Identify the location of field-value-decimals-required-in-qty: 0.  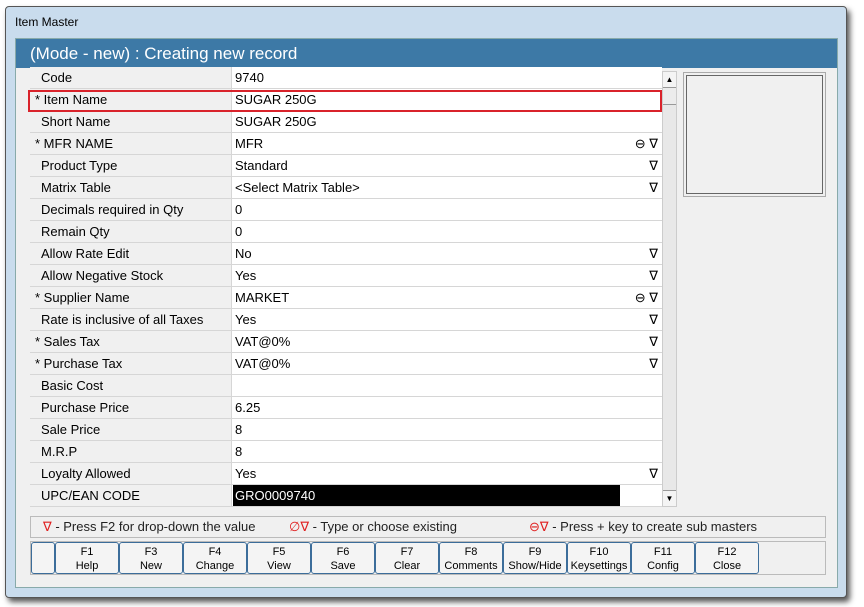
(447, 209).